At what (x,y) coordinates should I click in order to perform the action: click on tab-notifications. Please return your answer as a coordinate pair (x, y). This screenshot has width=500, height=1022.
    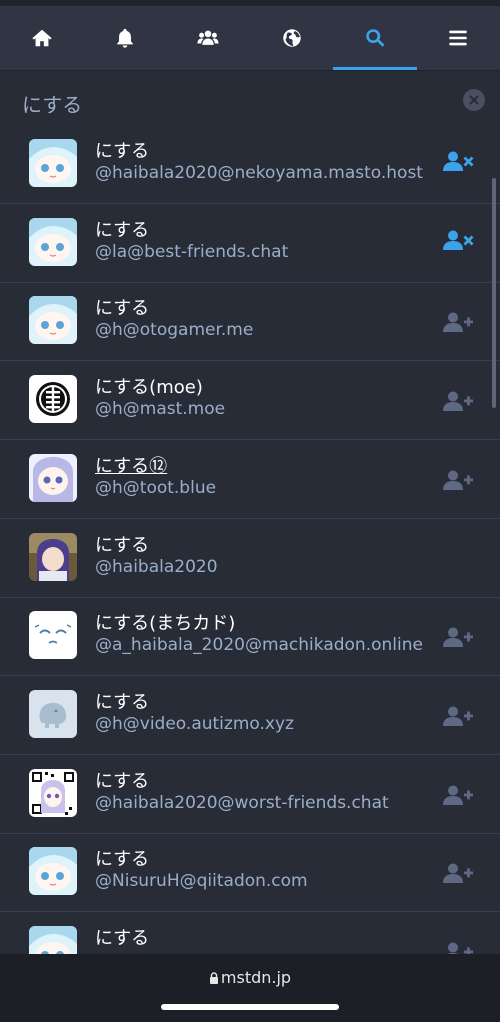
    Looking at the image, I should click on (124, 38).